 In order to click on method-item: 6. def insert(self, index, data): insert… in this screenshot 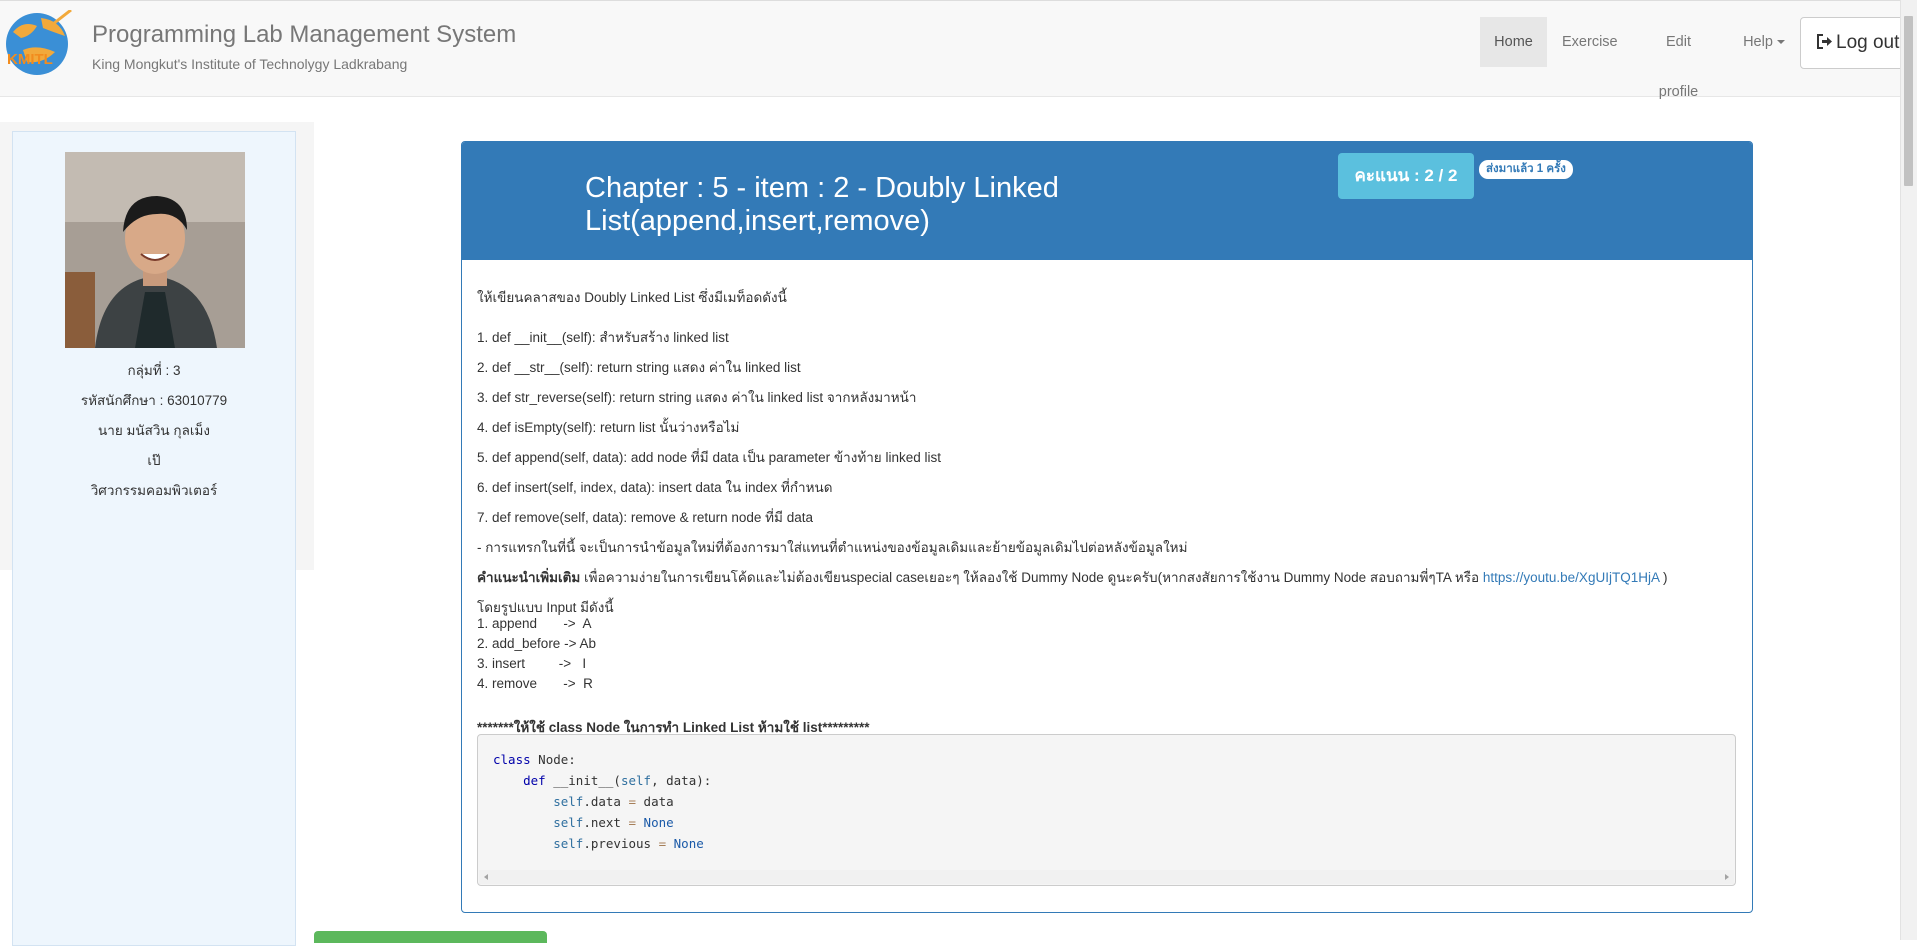, I will do `click(655, 487)`.